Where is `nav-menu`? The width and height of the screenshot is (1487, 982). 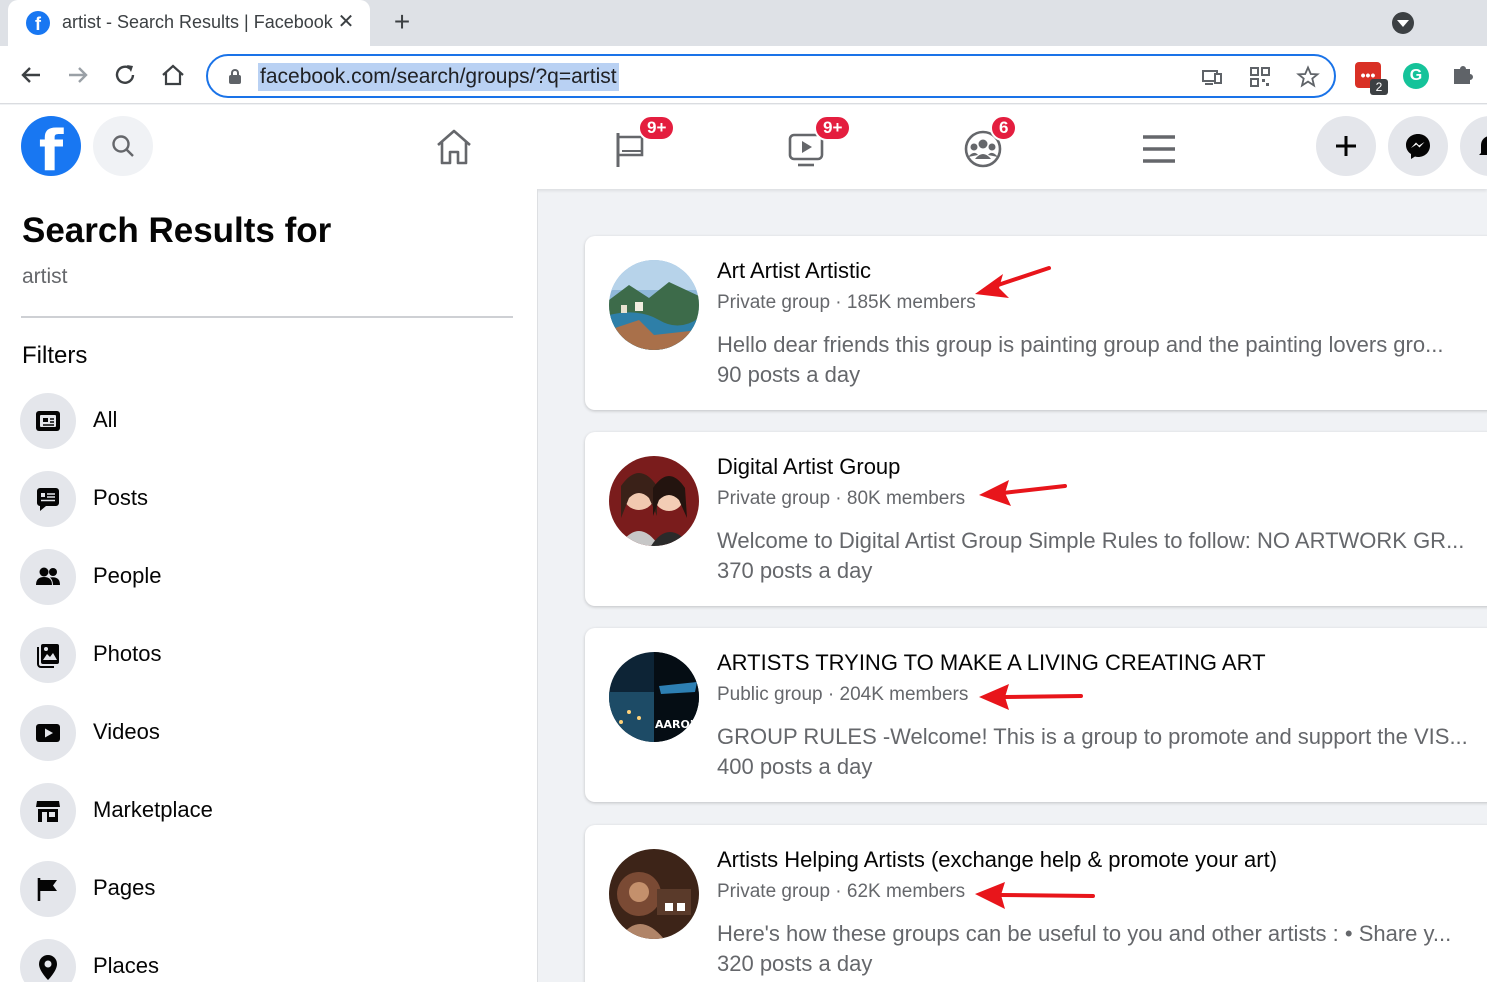
nav-menu is located at coordinates (1159, 147).